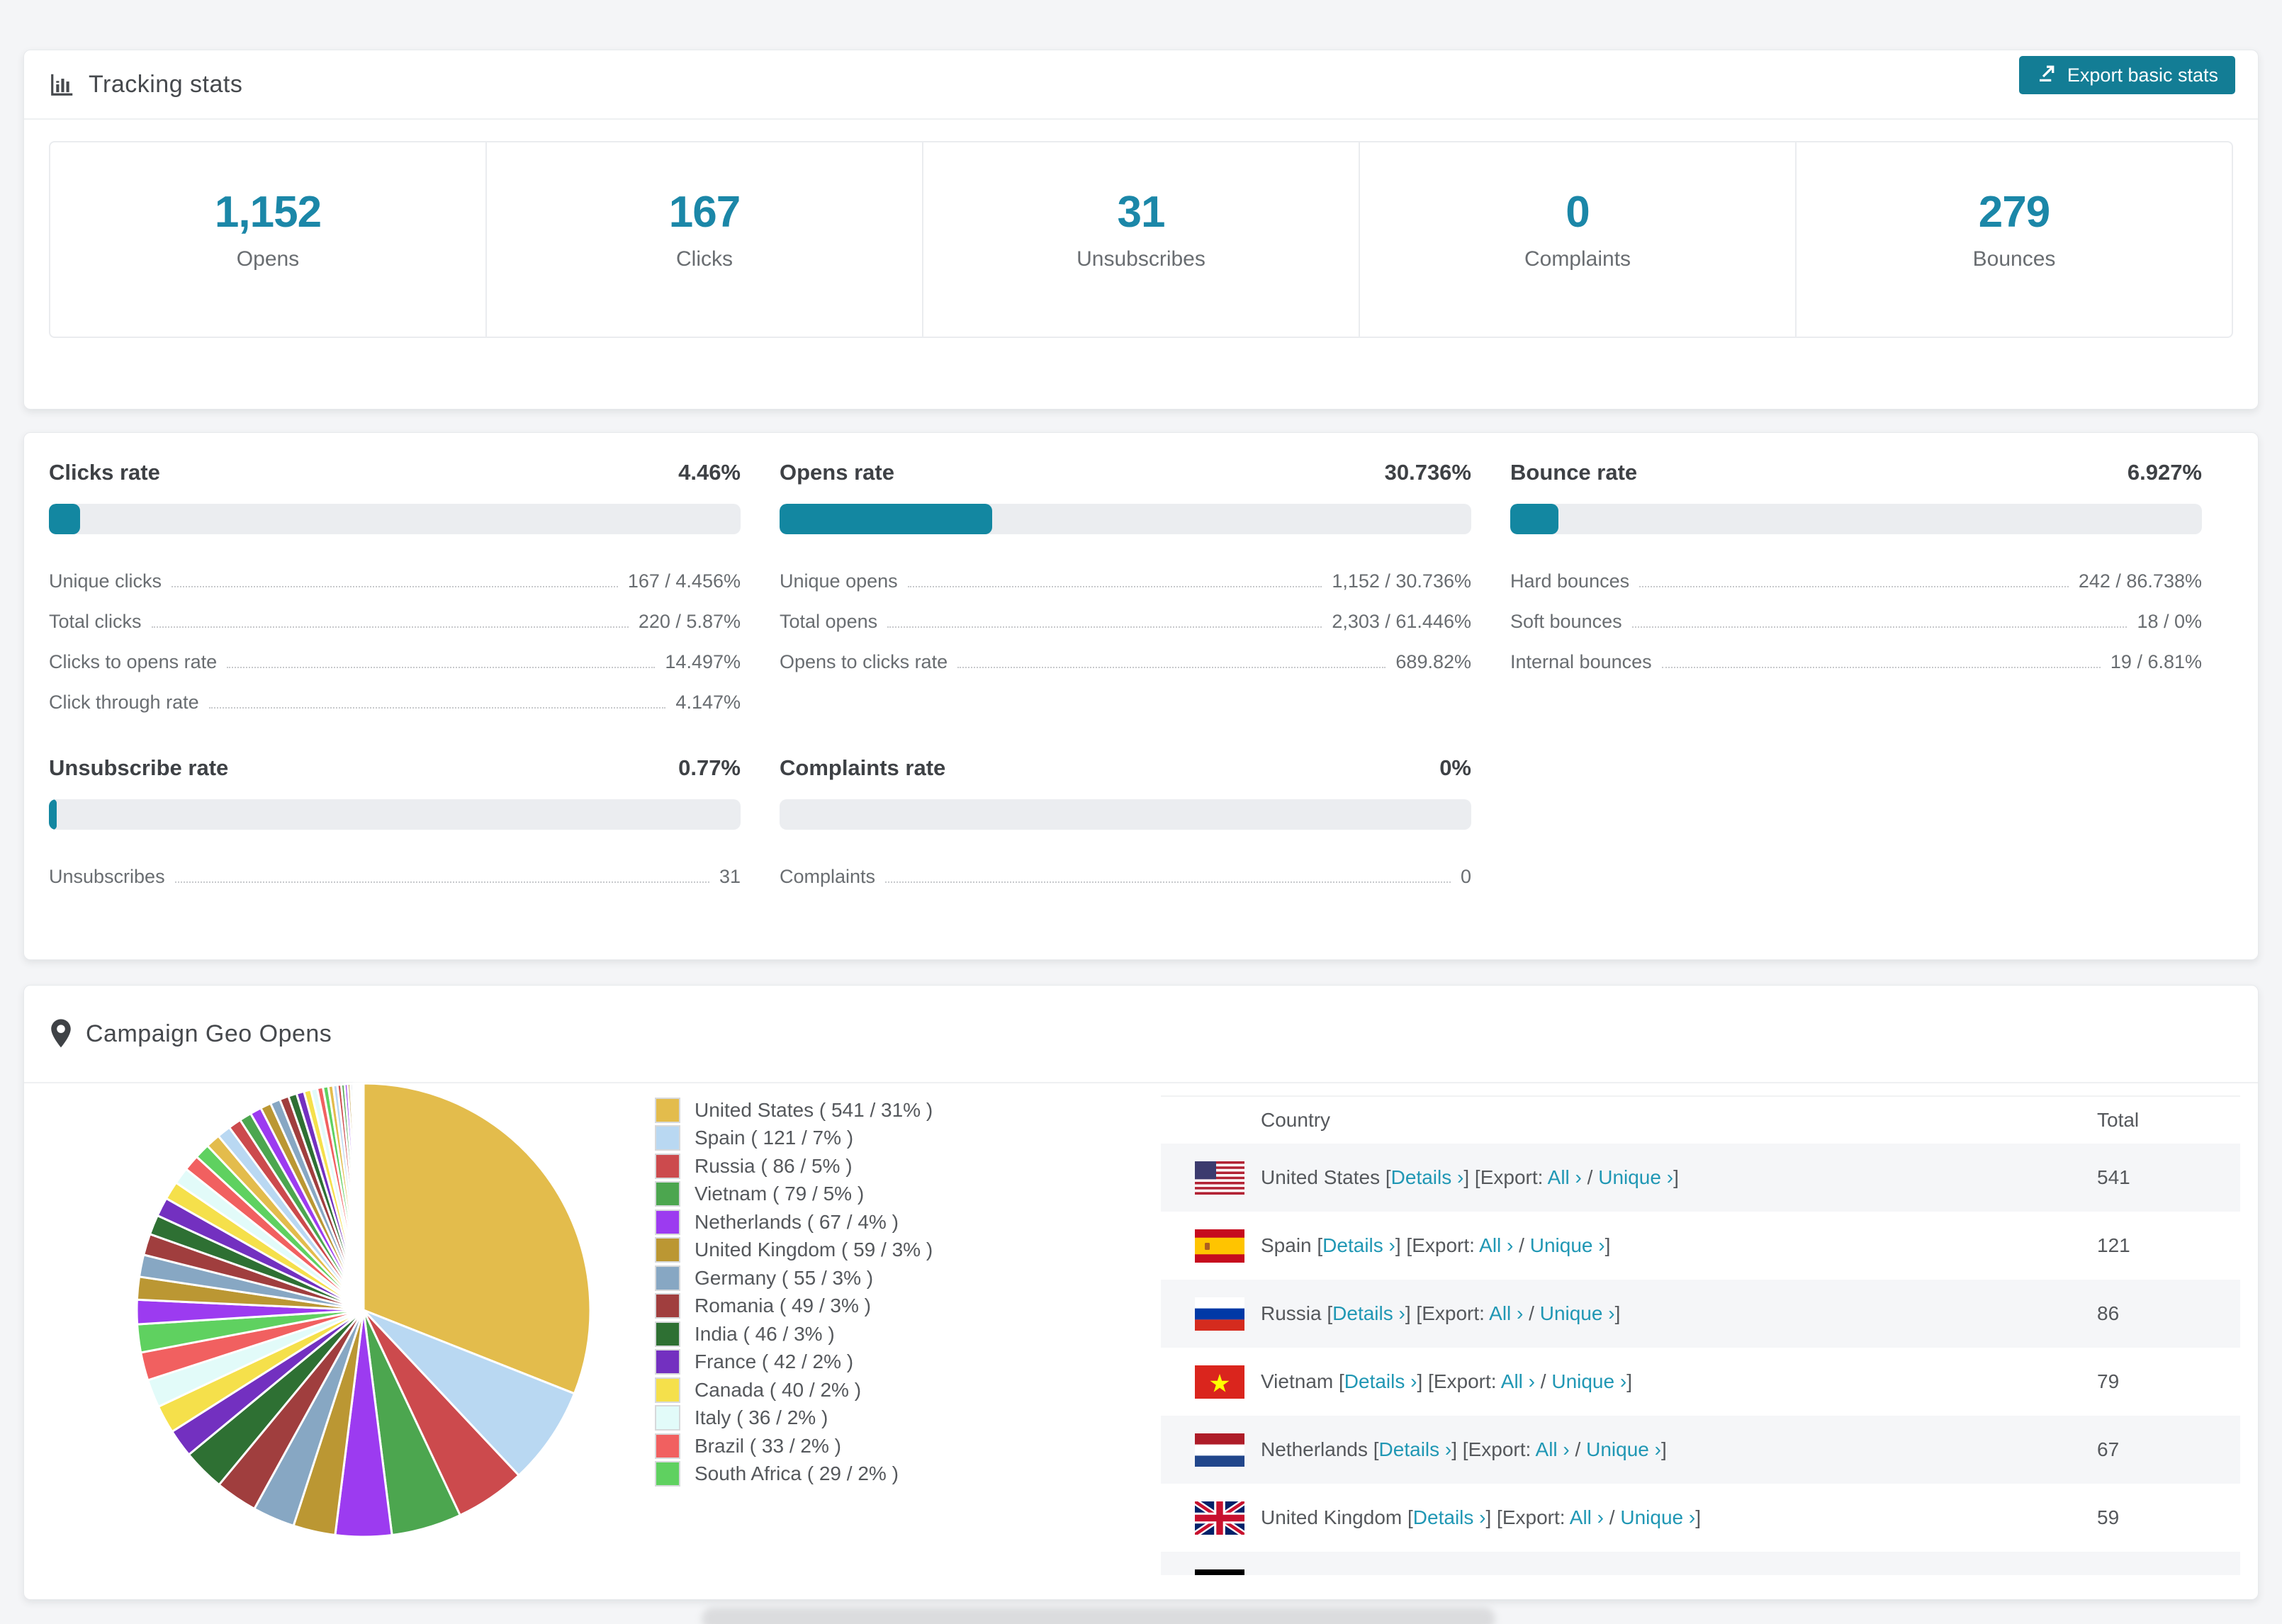  I want to click on rate-row-label: Total clicks, so click(96, 621).